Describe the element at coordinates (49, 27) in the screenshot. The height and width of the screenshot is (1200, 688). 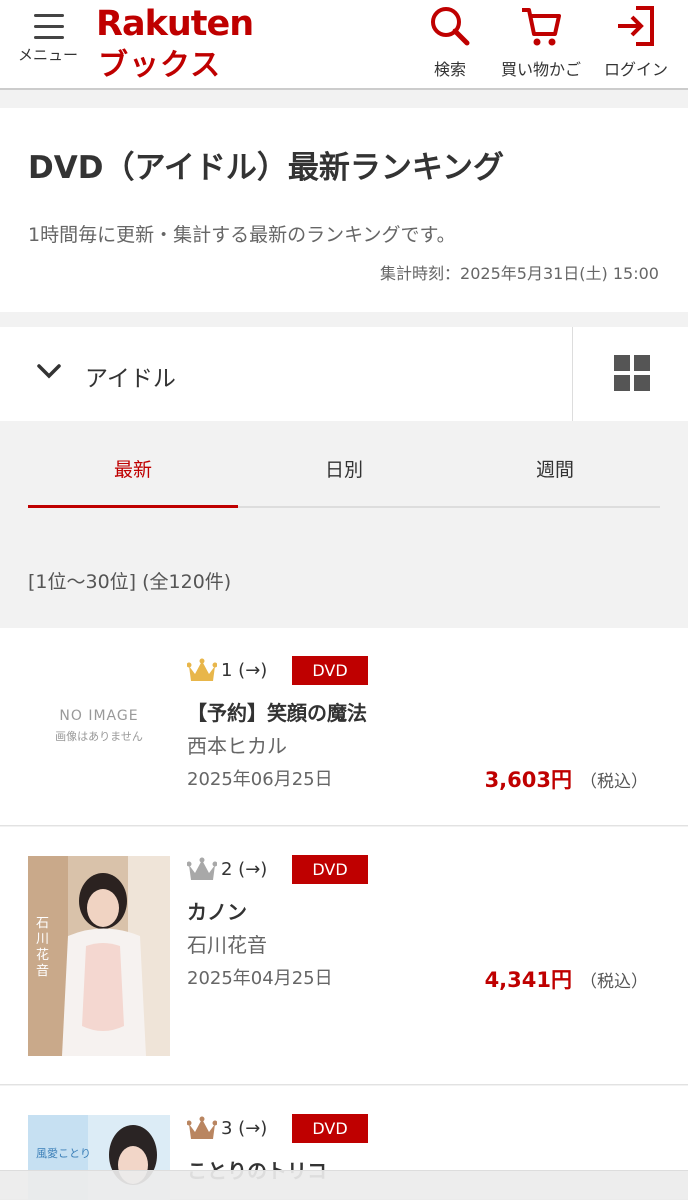
I see `hamburger-icon` at that location.